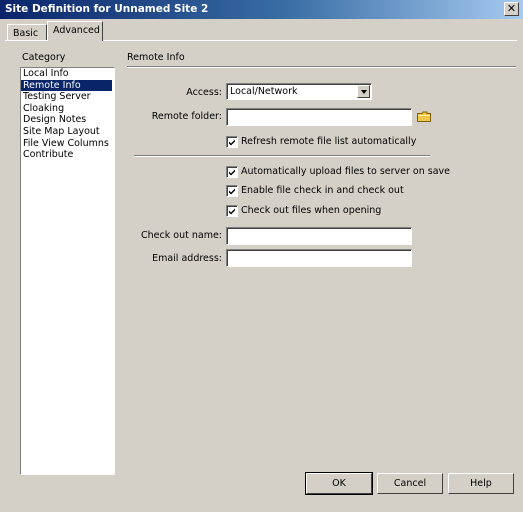  What do you see at coordinates (27, 32) in the screenshot?
I see `tab-basic: Basic` at bounding box center [27, 32].